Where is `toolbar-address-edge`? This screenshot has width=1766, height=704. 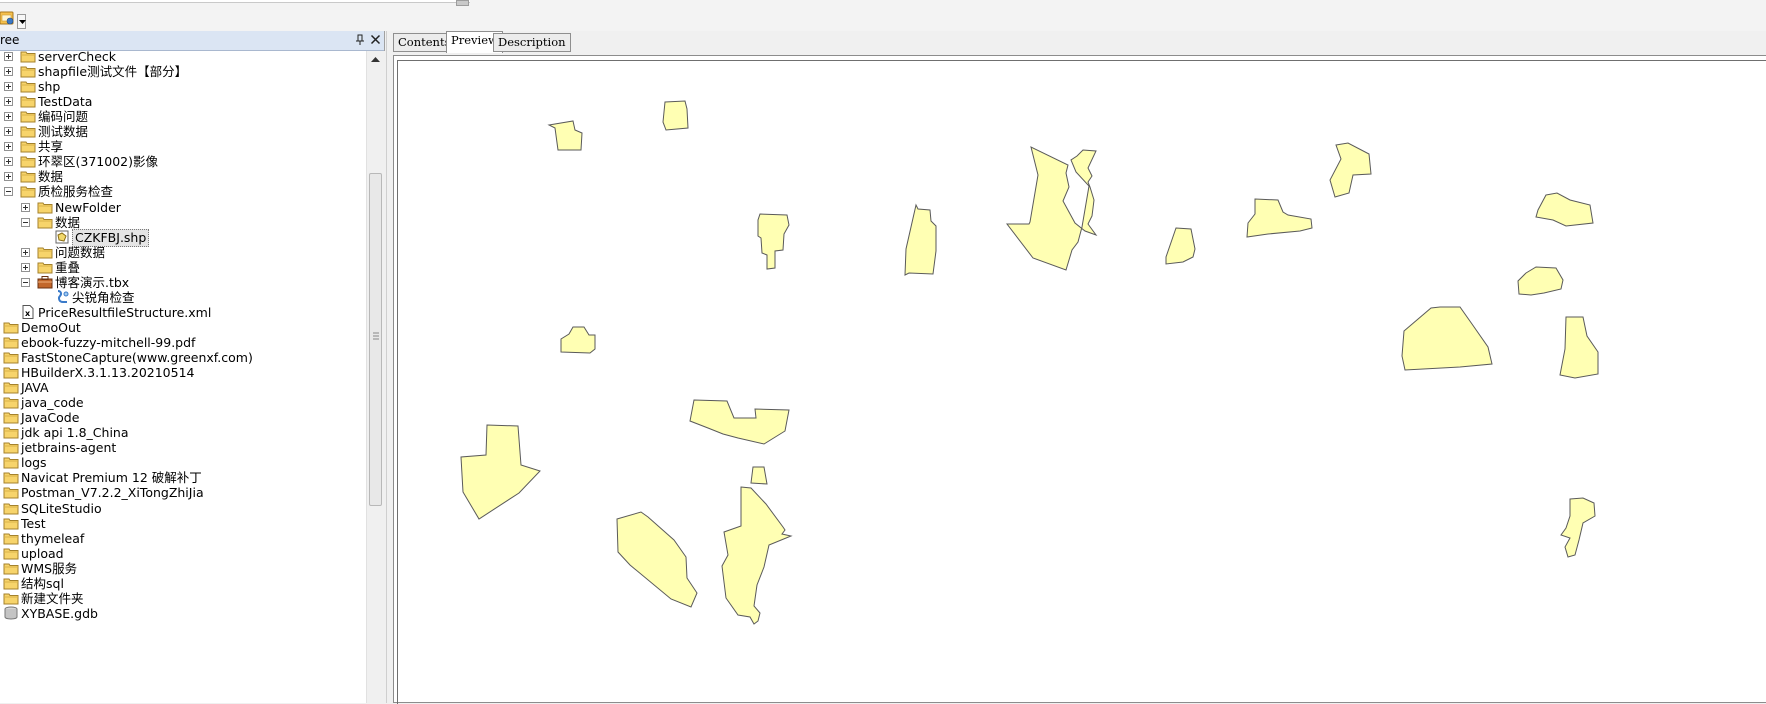 toolbar-address-edge is located at coordinates (235, 1).